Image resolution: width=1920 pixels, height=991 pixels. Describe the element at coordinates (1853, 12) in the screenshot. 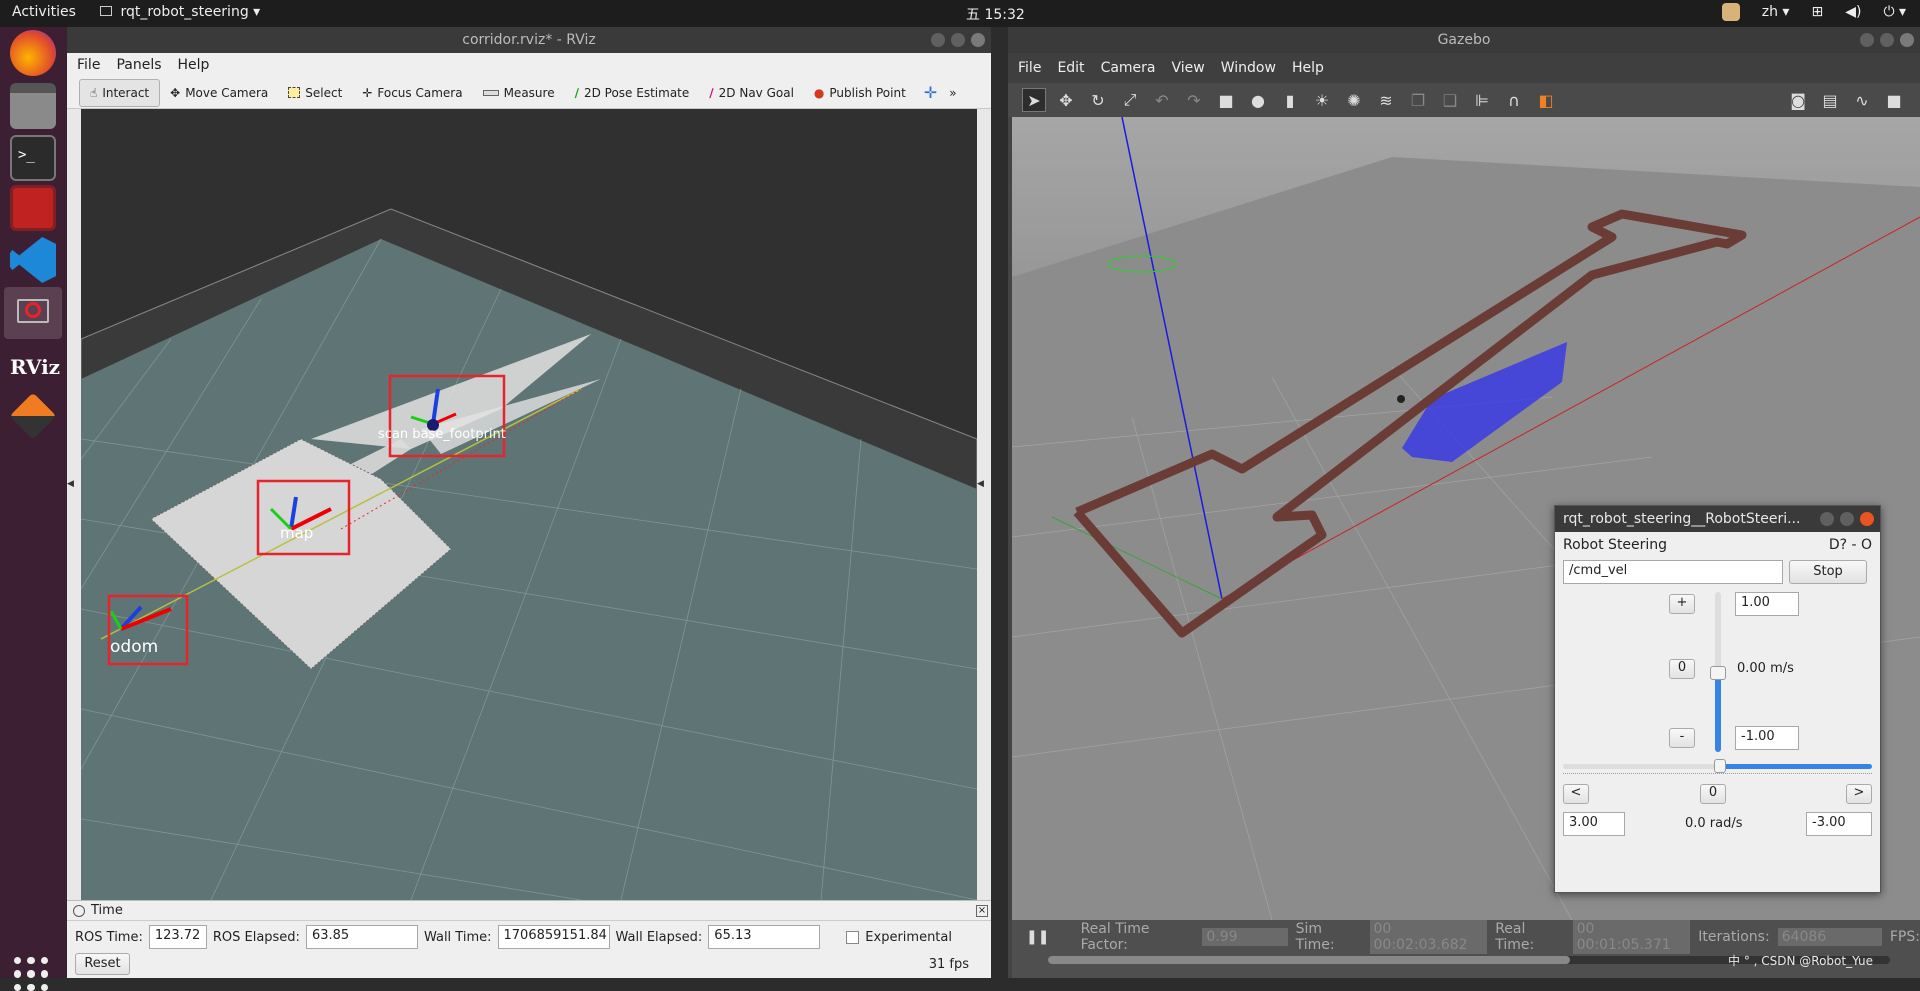

I see `volume-icon: ◀)` at that location.